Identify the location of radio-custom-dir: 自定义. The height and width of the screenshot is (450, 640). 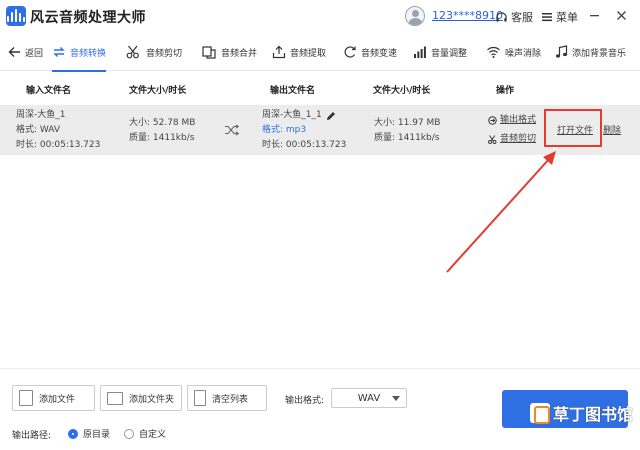
(145, 433).